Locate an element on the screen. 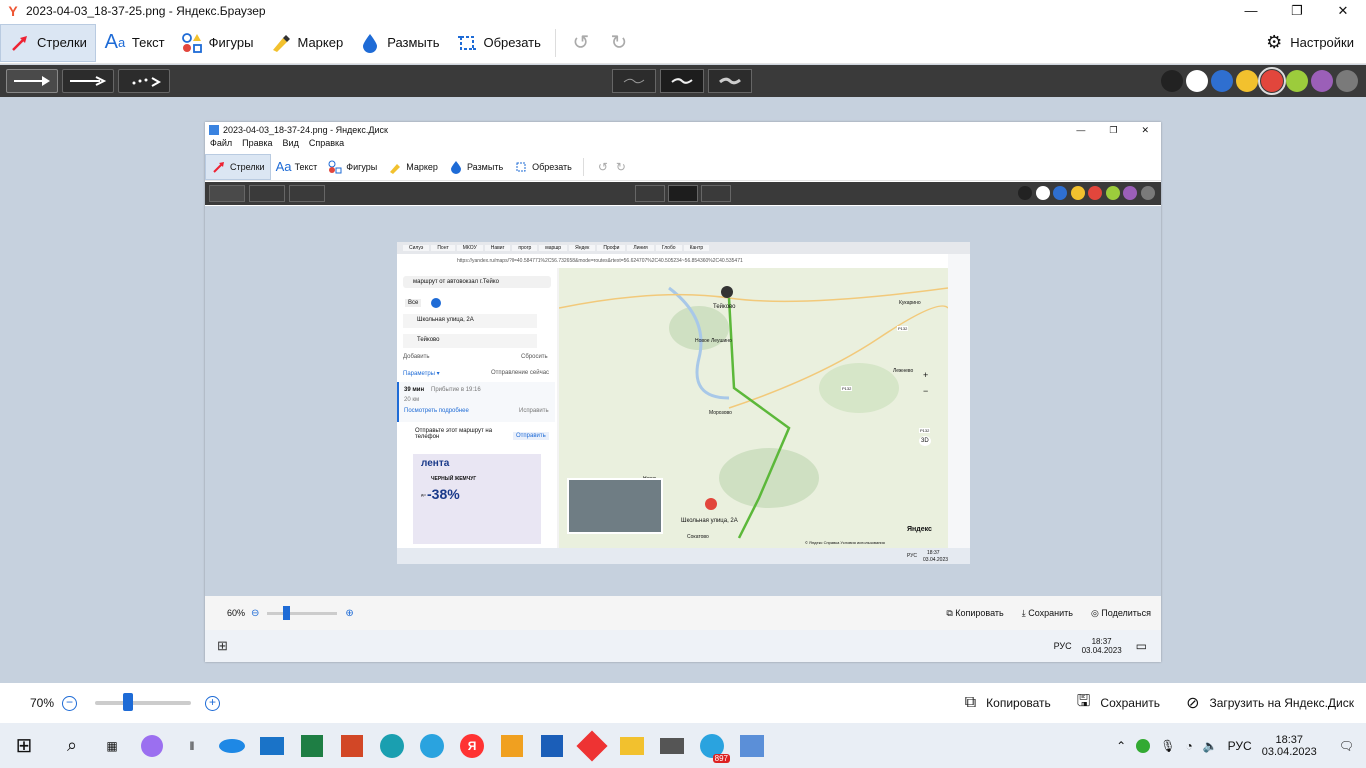  inner-menu-view: Вид is located at coordinates (290, 143).